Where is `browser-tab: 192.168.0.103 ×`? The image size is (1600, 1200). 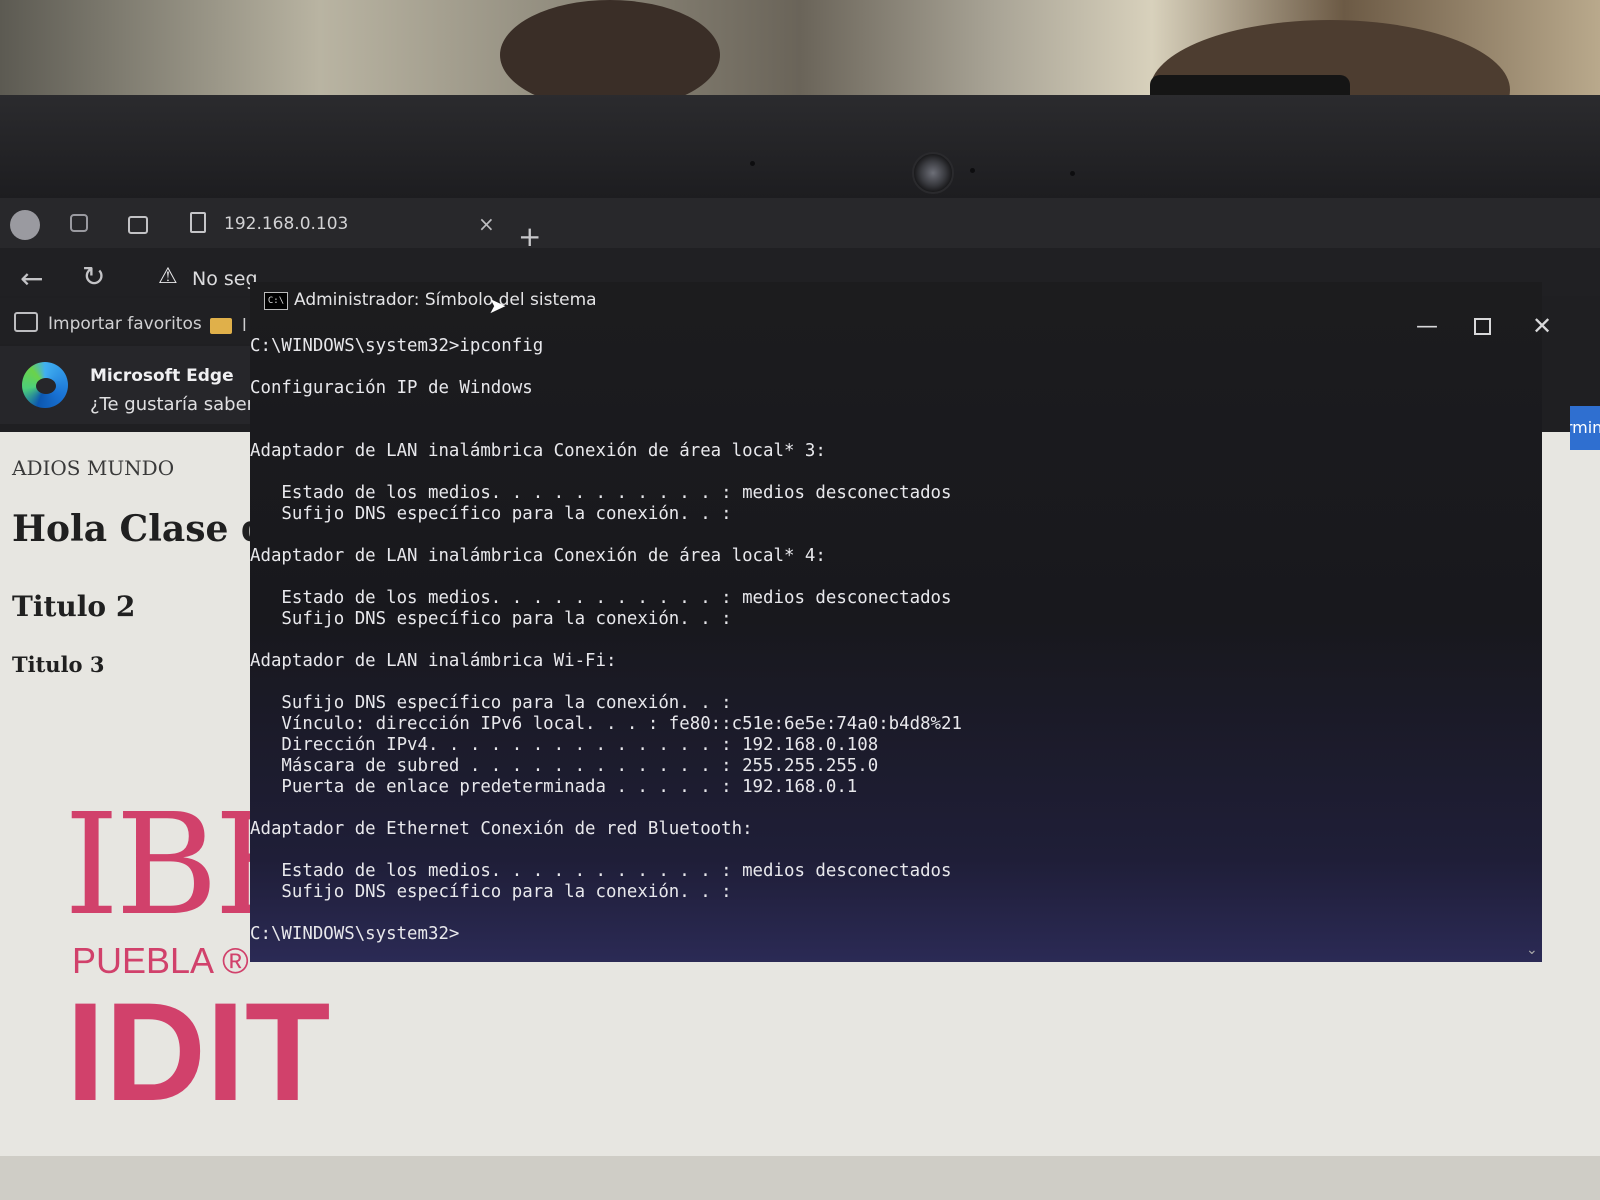
browser-tab: 192.168.0.103 × is located at coordinates (366, 224).